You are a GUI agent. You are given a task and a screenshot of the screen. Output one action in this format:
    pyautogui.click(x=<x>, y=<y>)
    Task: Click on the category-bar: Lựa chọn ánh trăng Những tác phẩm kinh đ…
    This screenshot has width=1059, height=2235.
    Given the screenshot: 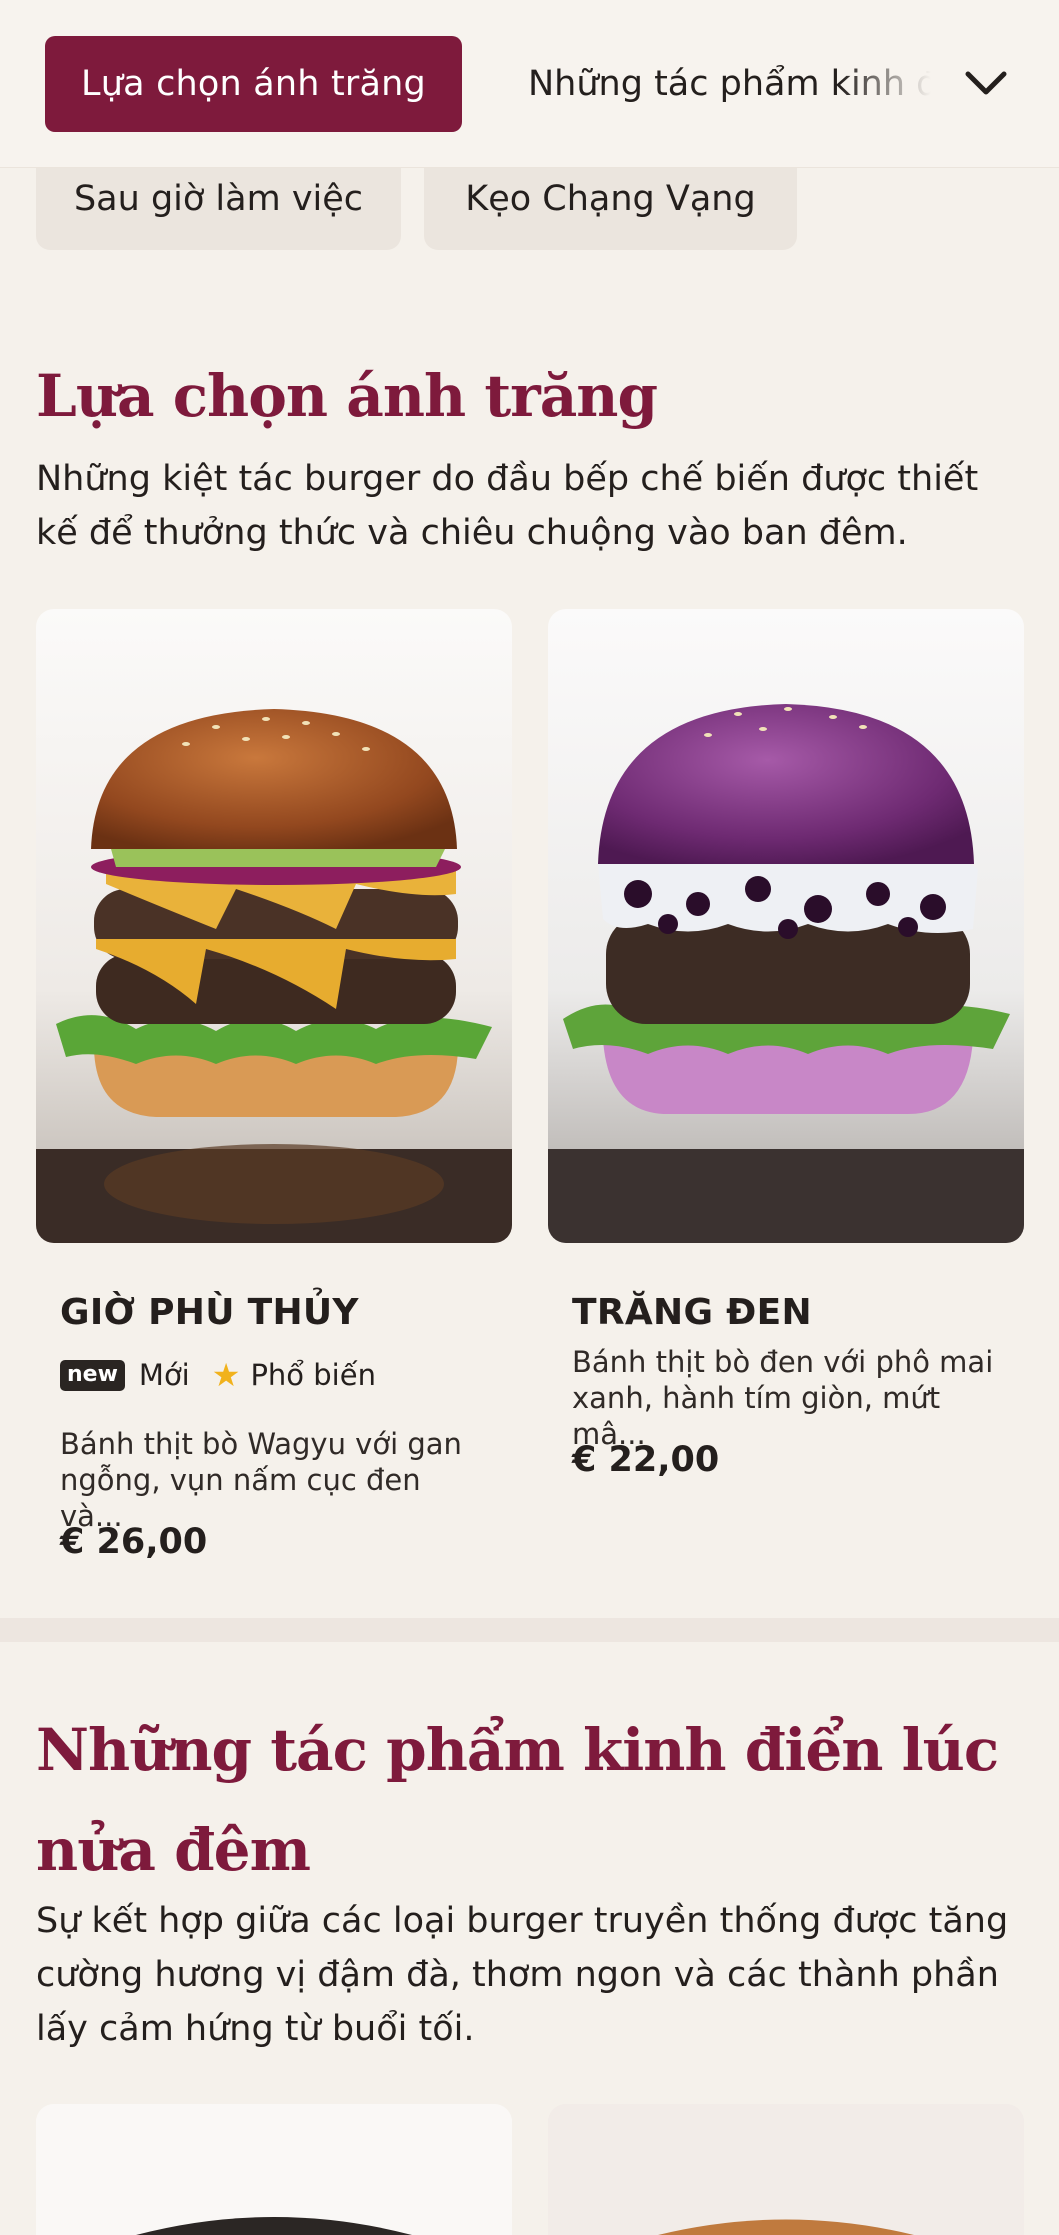 What is the action you would take?
    pyautogui.click(x=529, y=84)
    